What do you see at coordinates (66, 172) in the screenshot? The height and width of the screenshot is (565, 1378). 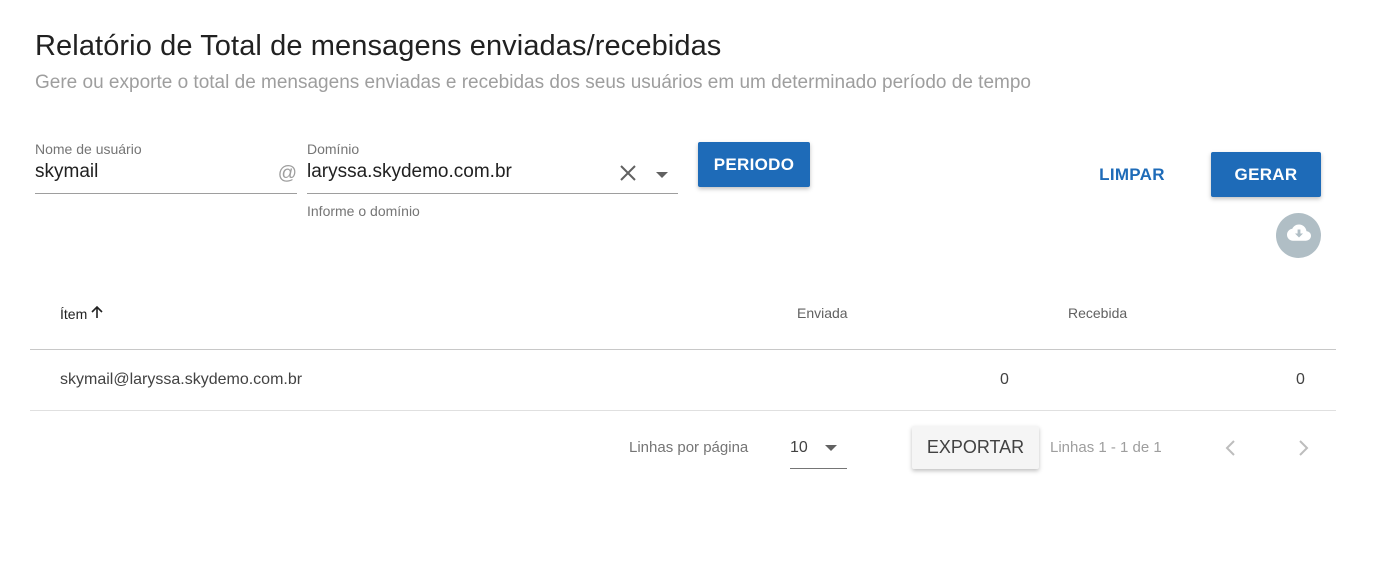 I see `username-input: skymail` at bounding box center [66, 172].